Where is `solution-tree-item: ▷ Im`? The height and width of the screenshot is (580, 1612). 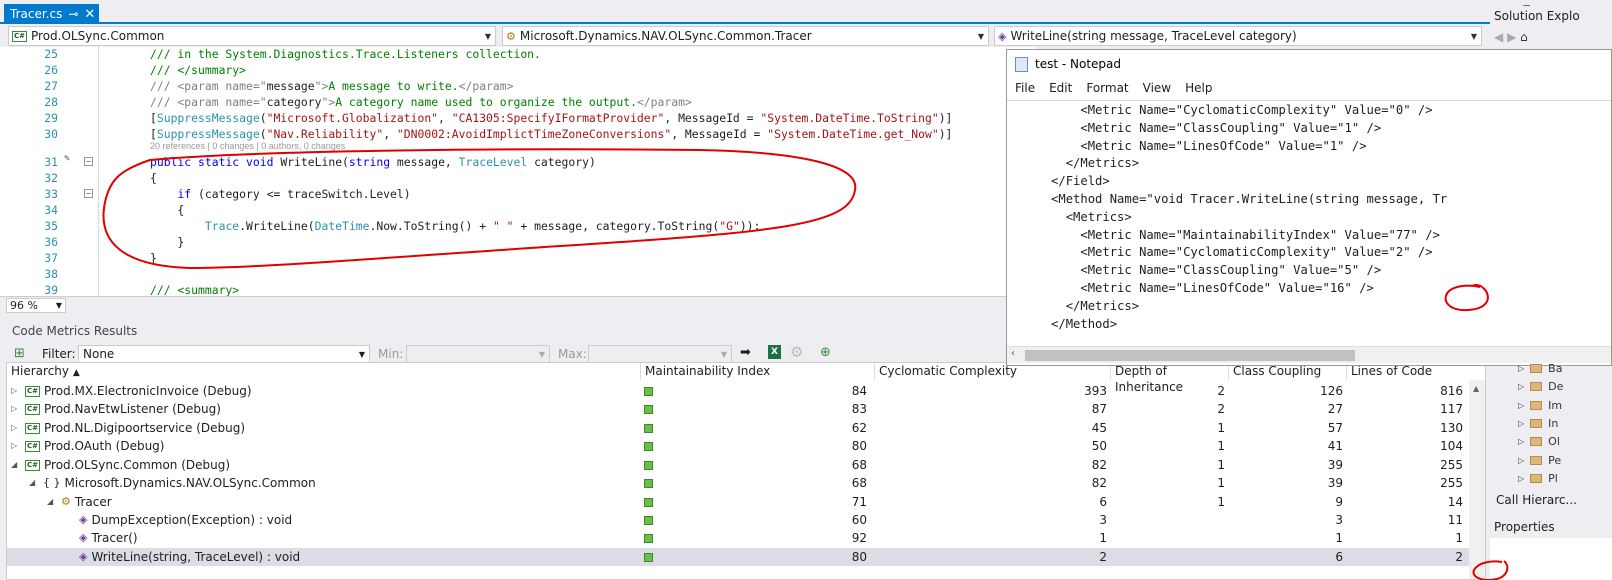
solution-tree-item: ▷ Im is located at coordinates (1540, 405).